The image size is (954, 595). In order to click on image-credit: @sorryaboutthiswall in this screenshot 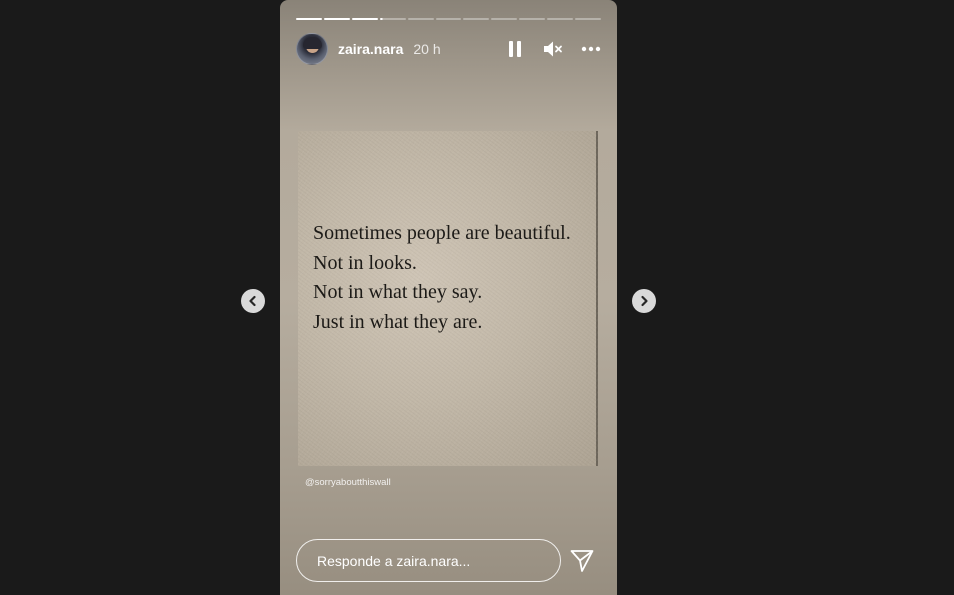, I will do `click(348, 482)`.